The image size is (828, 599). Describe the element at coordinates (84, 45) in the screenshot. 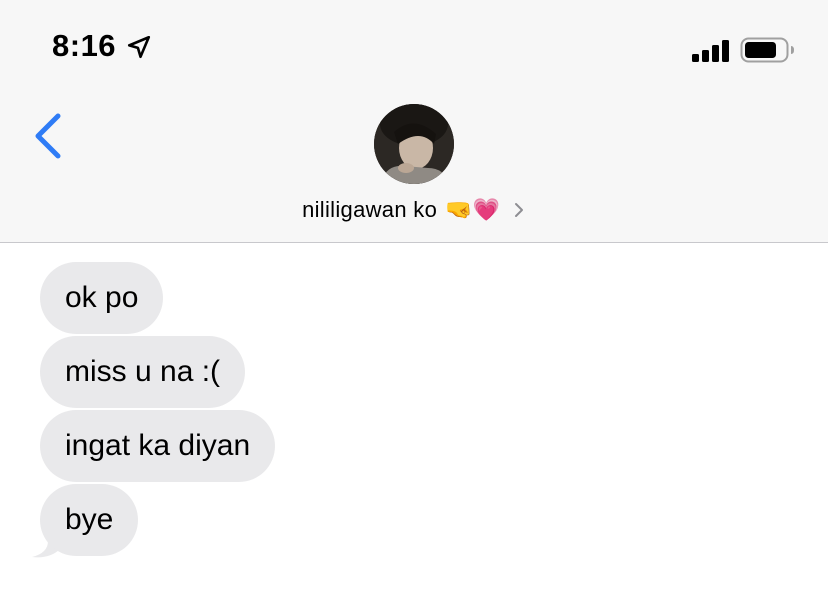

I see `status-time: 8:16` at that location.